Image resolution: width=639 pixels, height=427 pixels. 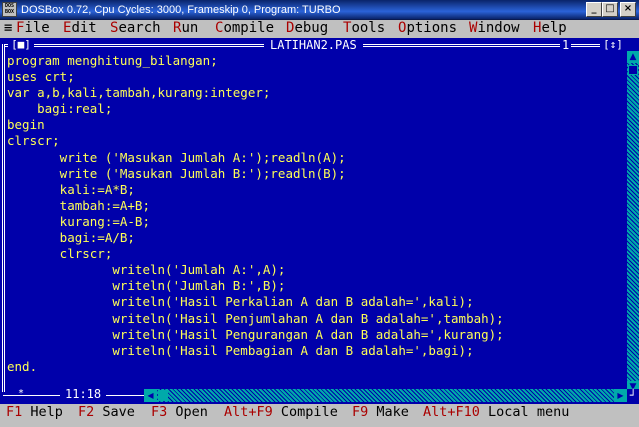 What do you see at coordinates (314, 158) in the screenshot?
I see `code-line: write ('Masukan Jumlah A:');readln(A);` at bounding box center [314, 158].